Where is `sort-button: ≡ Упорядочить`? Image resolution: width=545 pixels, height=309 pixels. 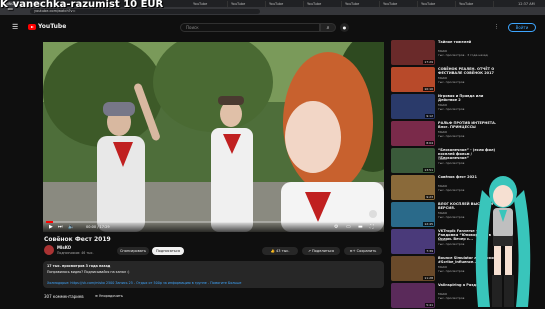
sort-button: ≡ Упорядочить is located at coordinates (109, 296).